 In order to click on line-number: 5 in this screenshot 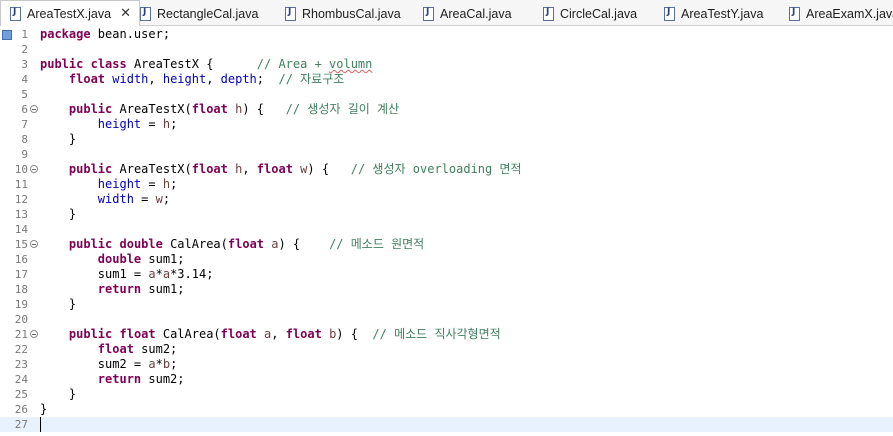, I will do `click(24, 94)`.